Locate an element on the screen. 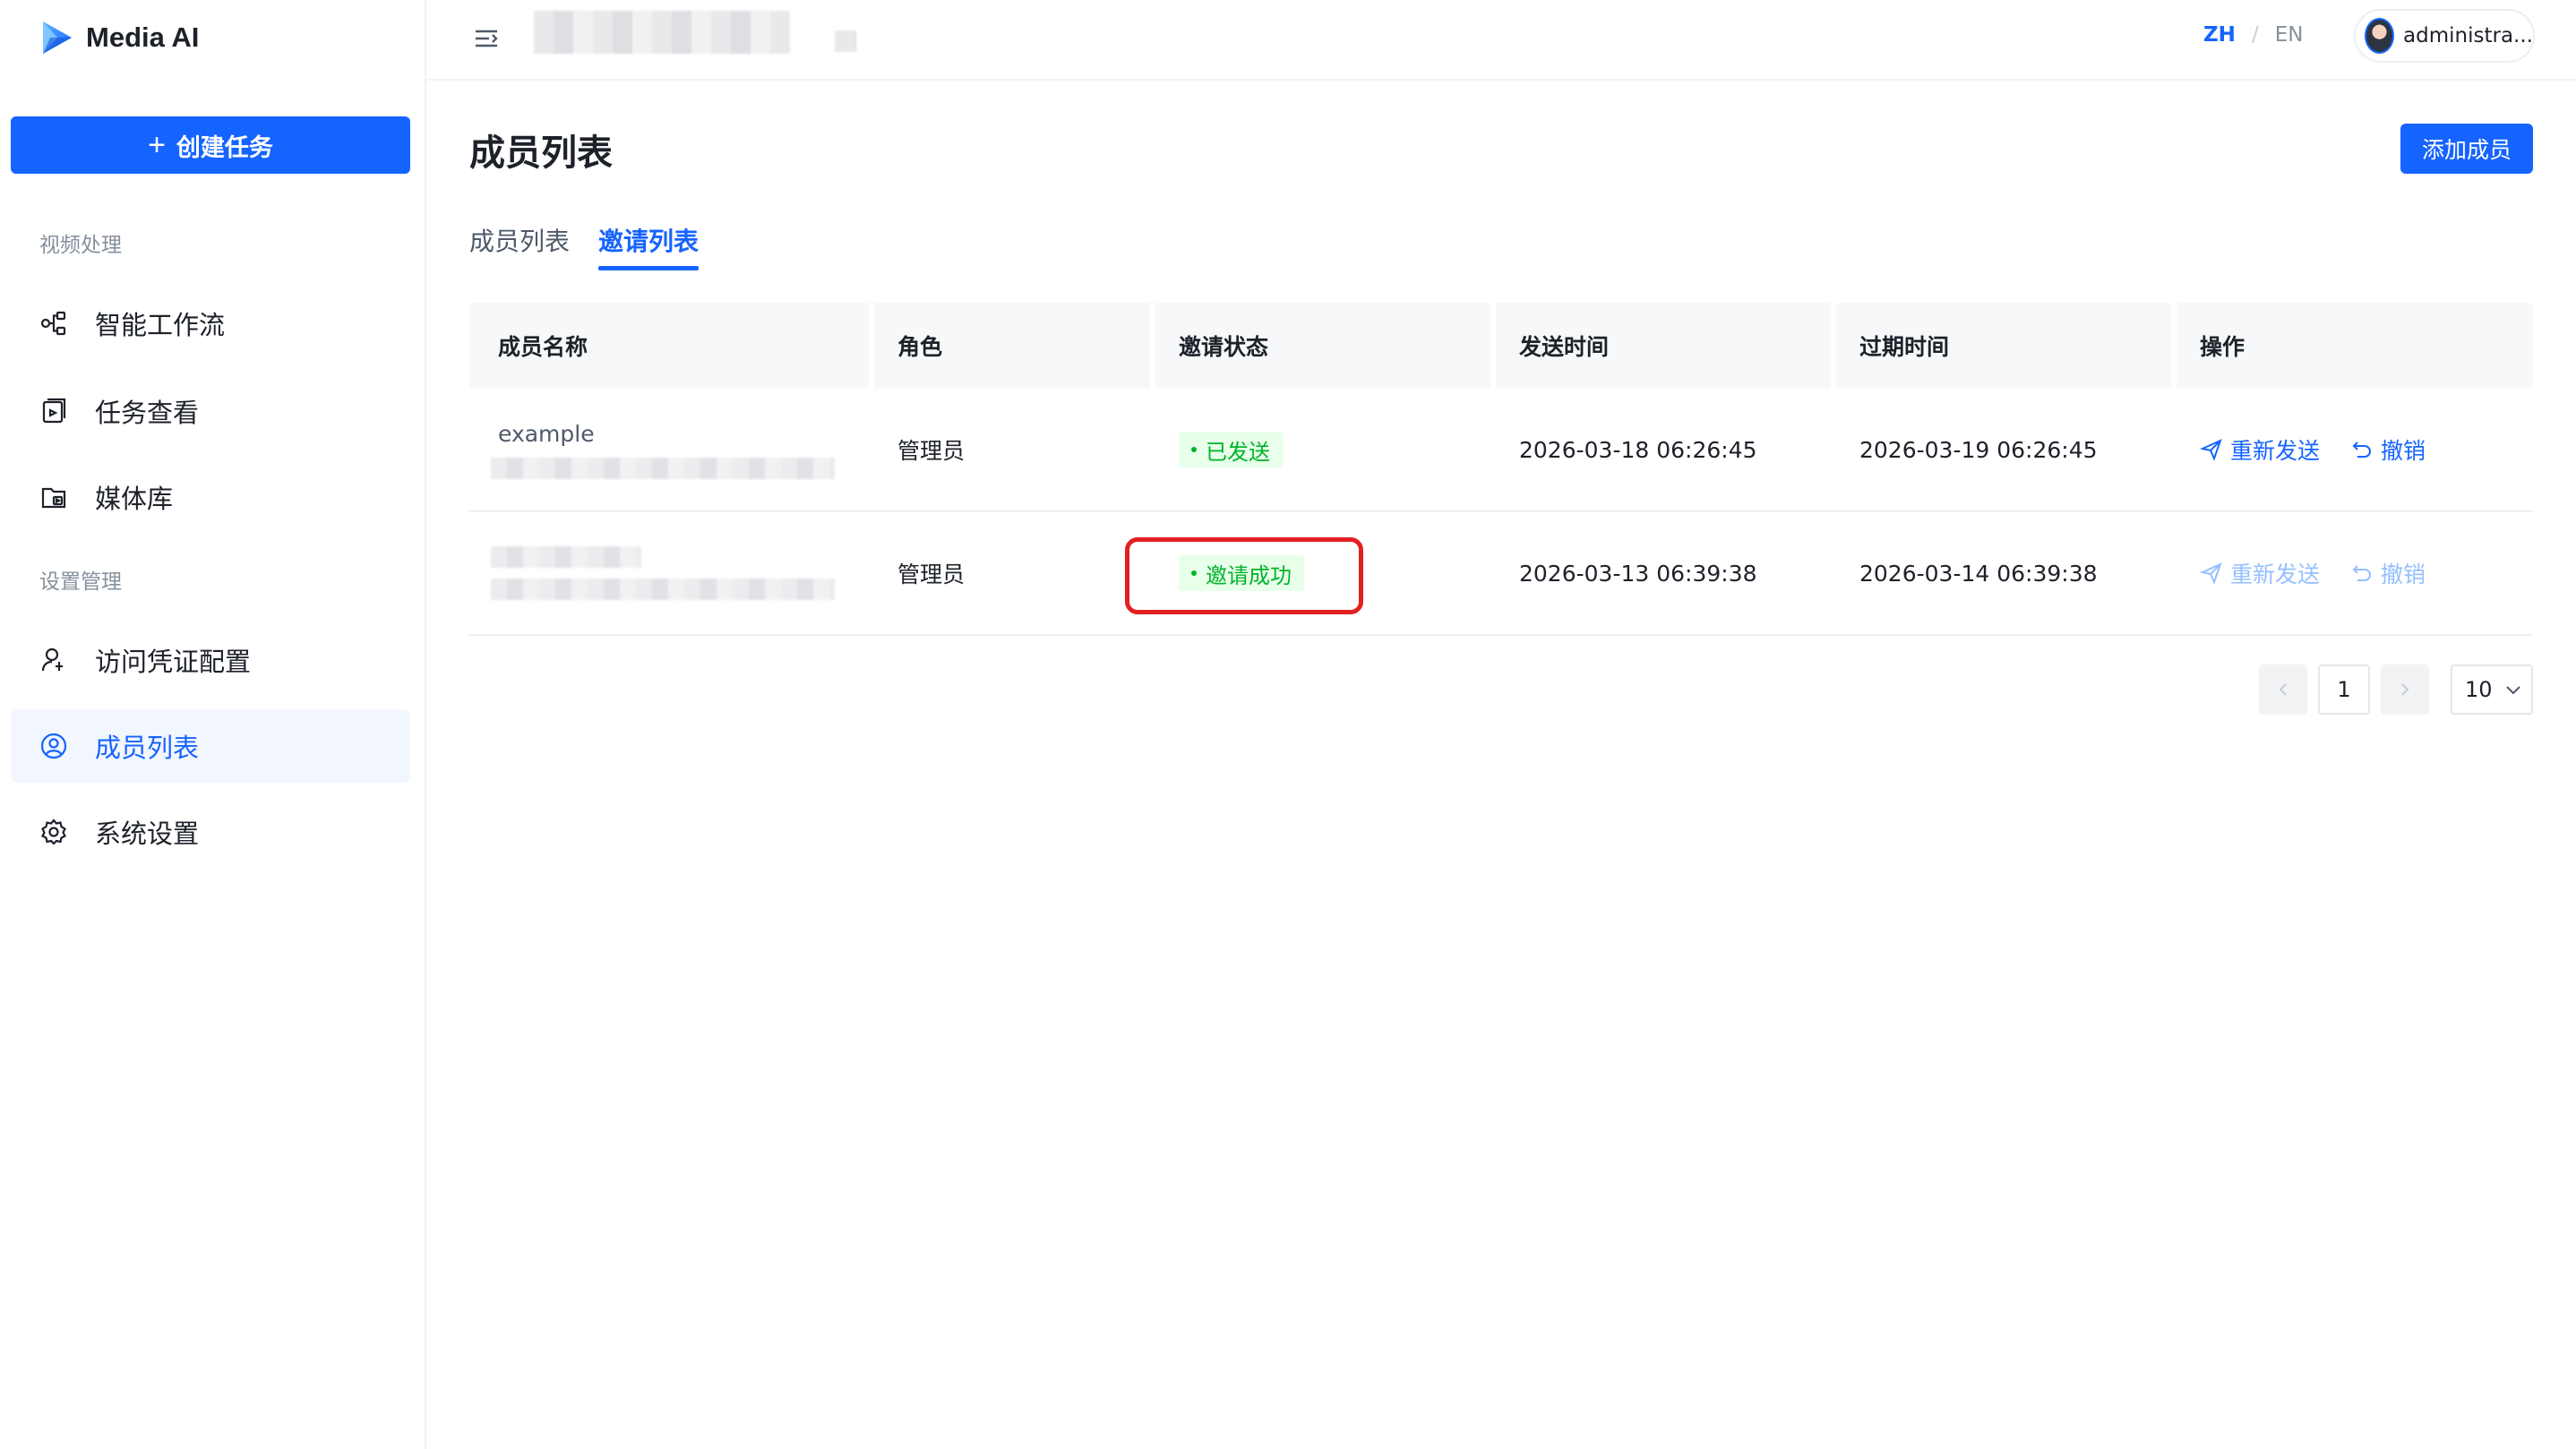 The width and height of the screenshot is (2576, 1449). avatar is located at coordinates (2380, 36).